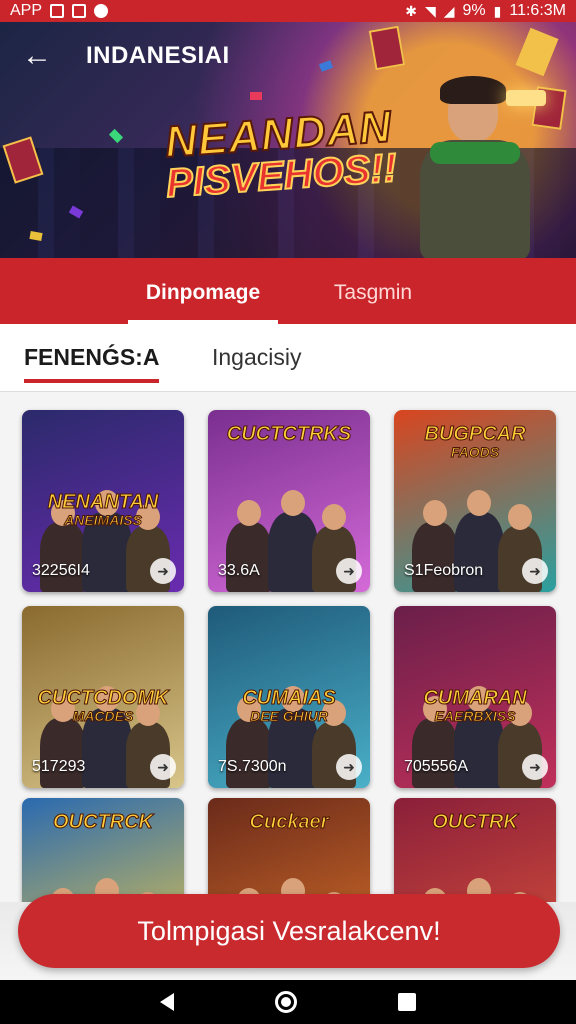 The image size is (576, 1024). What do you see at coordinates (37, 55) in the screenshot?
I see `arrow-left-icon: ←` at bounding box center [37, 55].